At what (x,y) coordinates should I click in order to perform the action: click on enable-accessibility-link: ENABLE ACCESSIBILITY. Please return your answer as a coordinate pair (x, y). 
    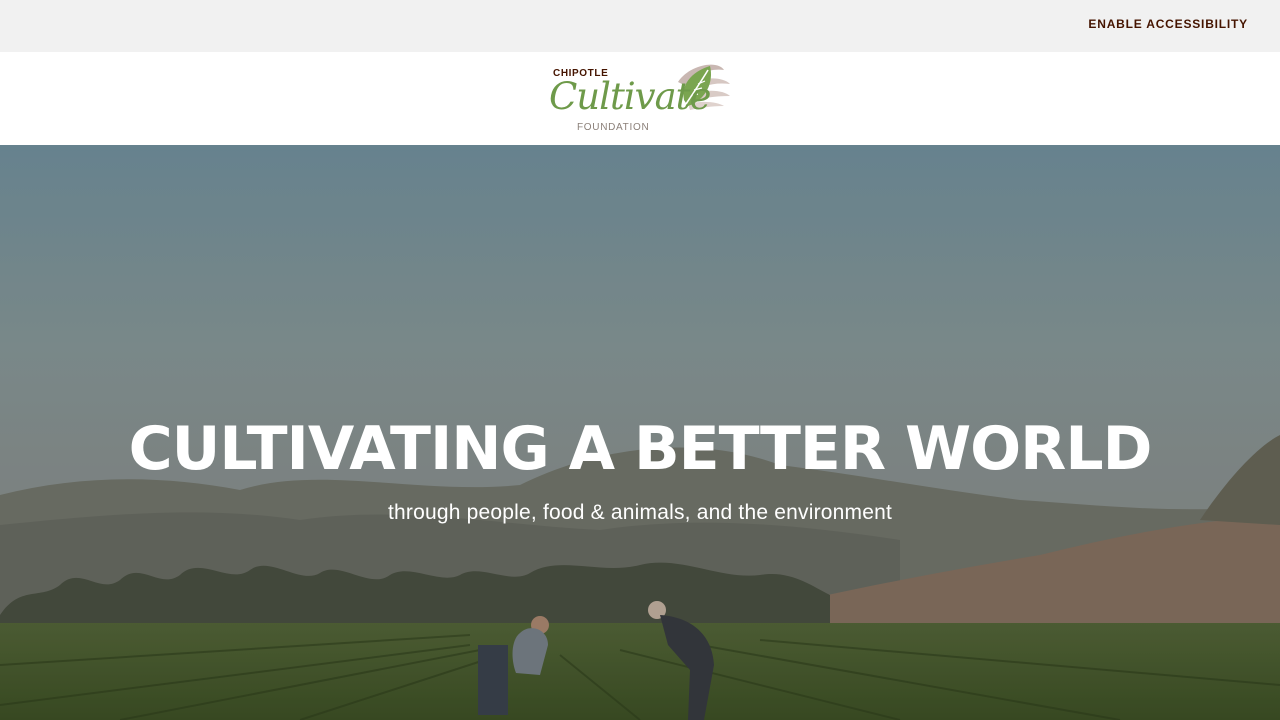
    Looking at the image, I should click on (1168, 24).